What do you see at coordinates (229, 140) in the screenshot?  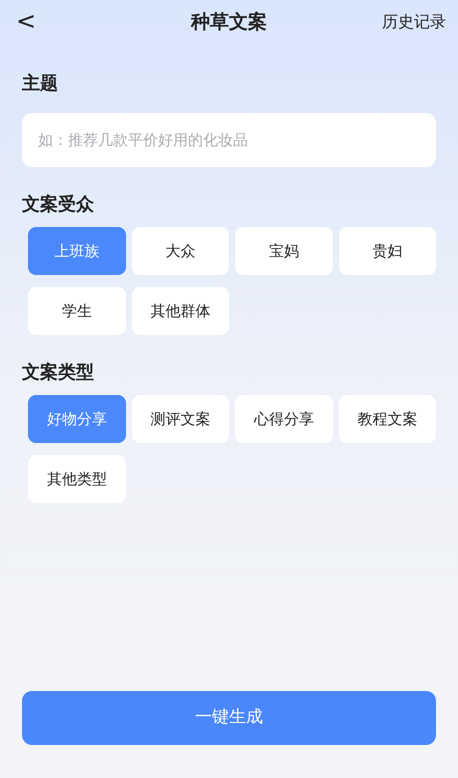 I see `topic-field: 如：推荐几款平价好用的化妆品` at bounding box center [229, 140].